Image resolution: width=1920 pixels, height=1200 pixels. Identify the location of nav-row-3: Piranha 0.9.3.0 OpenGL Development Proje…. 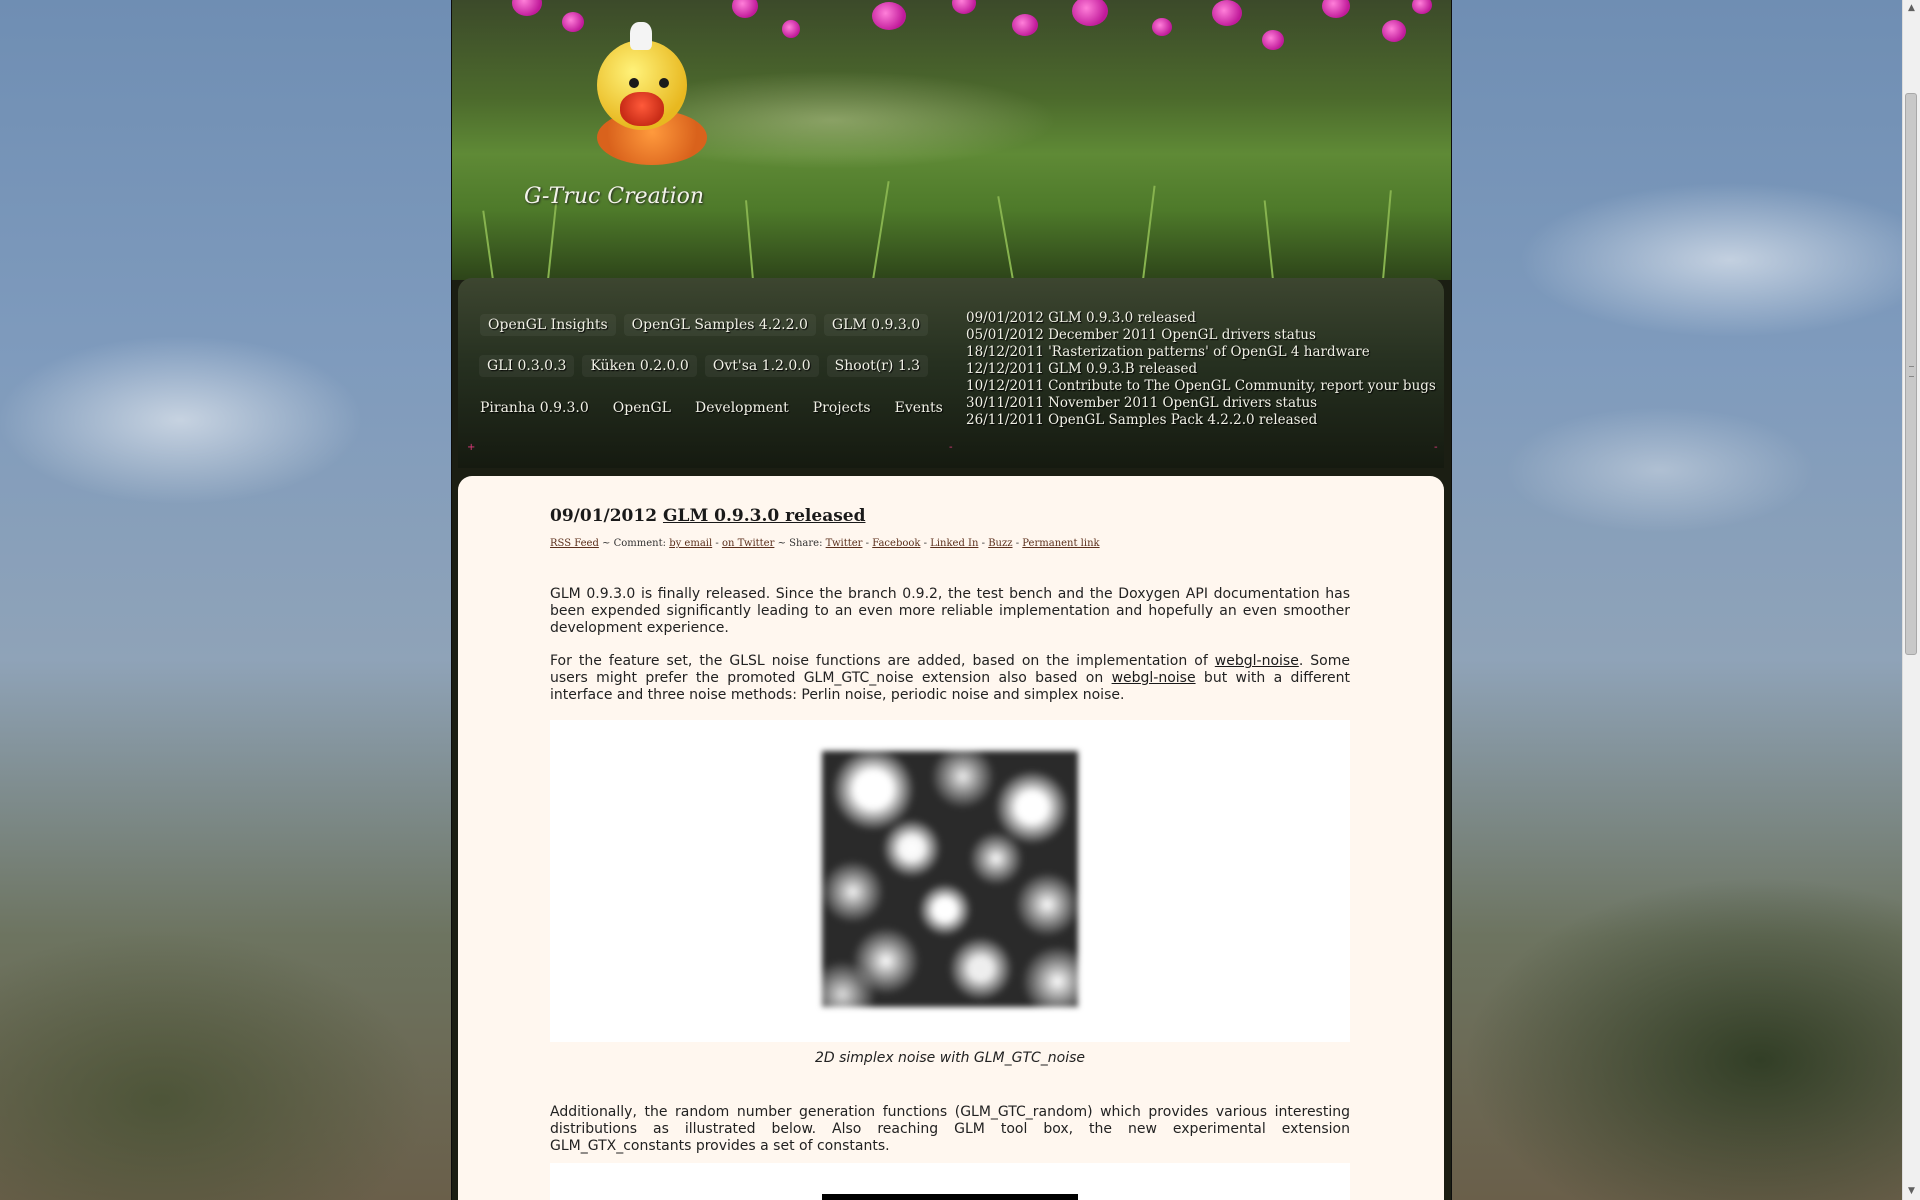
(723, 408).